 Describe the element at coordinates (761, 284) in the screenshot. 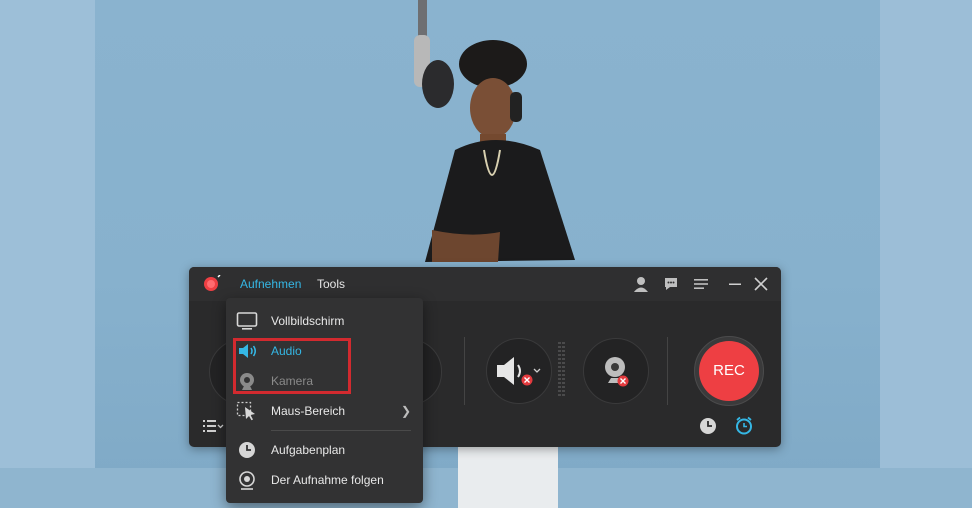

I see `close-icon` at that location.